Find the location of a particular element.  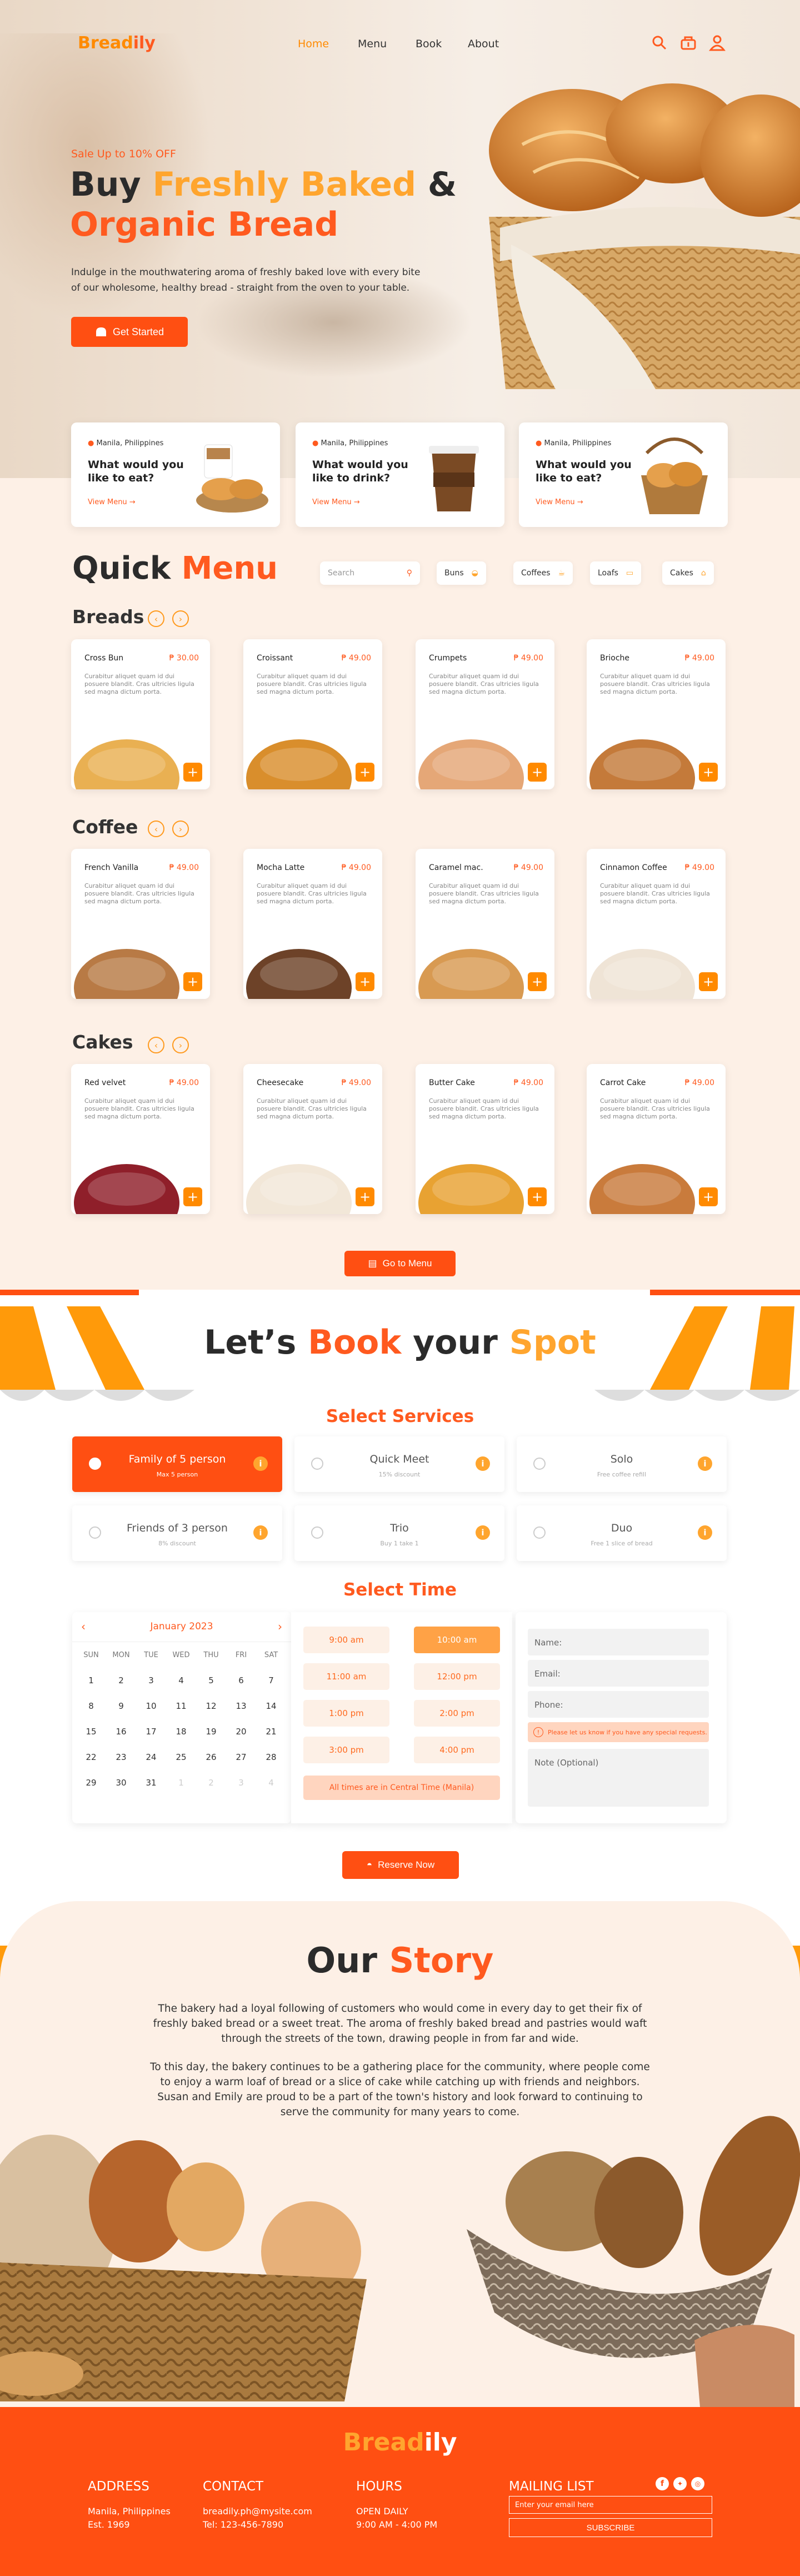

reserve-now-button: ◓ Reserve Now is located at coordinates (400, 1865).